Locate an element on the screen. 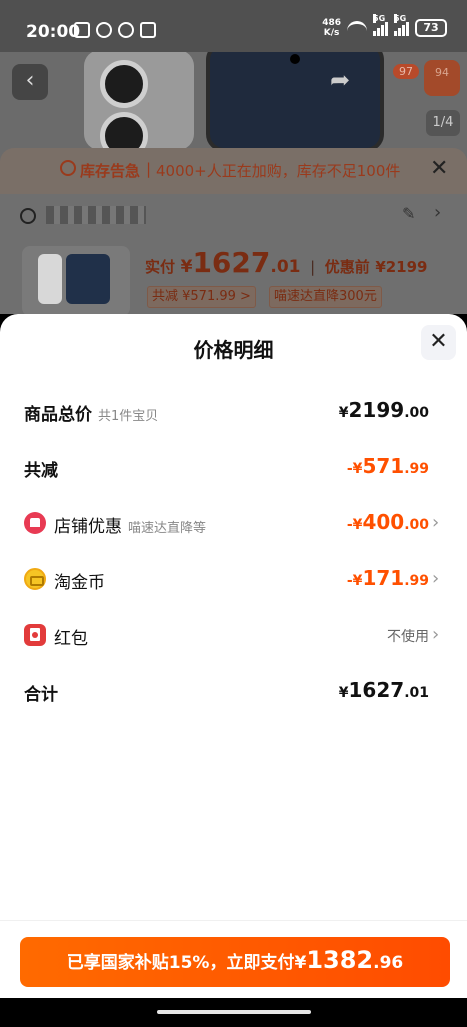 The image size is (467, 1027). address-redacted is located at coordinates (96, 215).